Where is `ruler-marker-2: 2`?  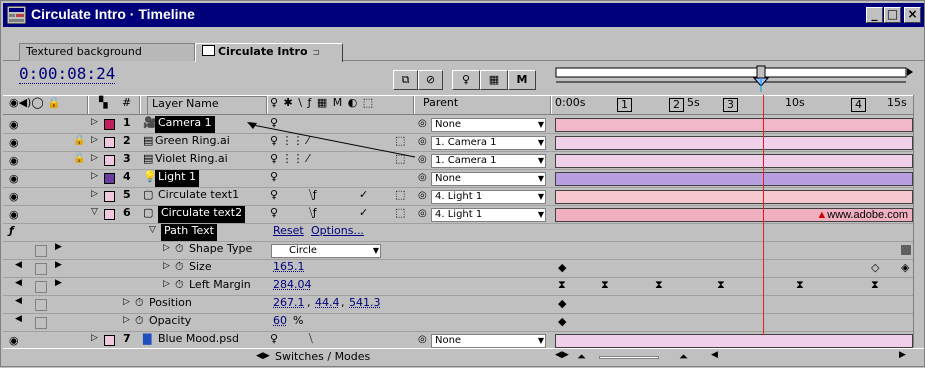
ruler-marker-2: 2 is located at coordinates (676, 105).